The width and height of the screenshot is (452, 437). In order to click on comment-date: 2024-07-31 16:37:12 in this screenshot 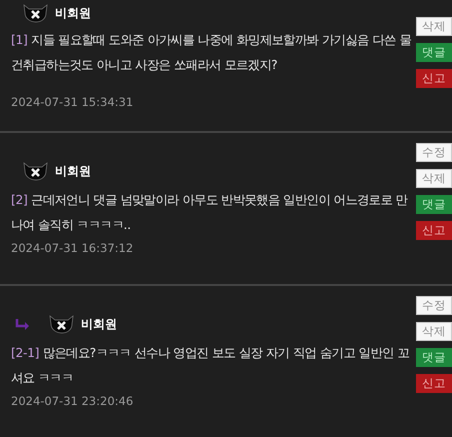, I will do `click(72, 248)`.